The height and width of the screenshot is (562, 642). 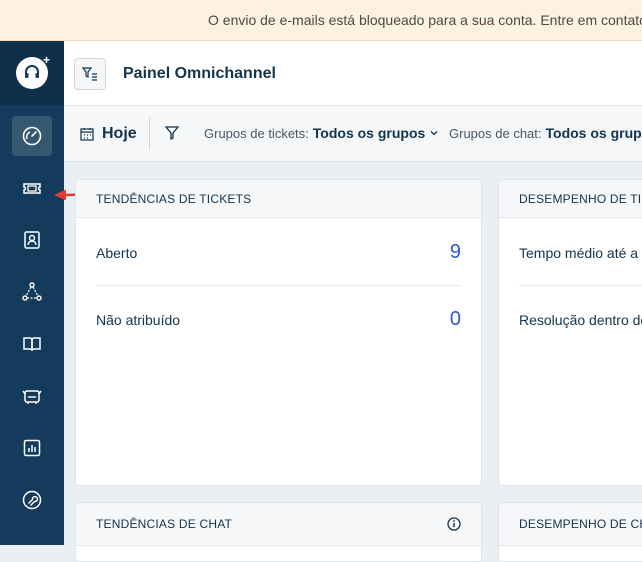 I want to click on filter-funnel-button, so click(x=172, y=135).